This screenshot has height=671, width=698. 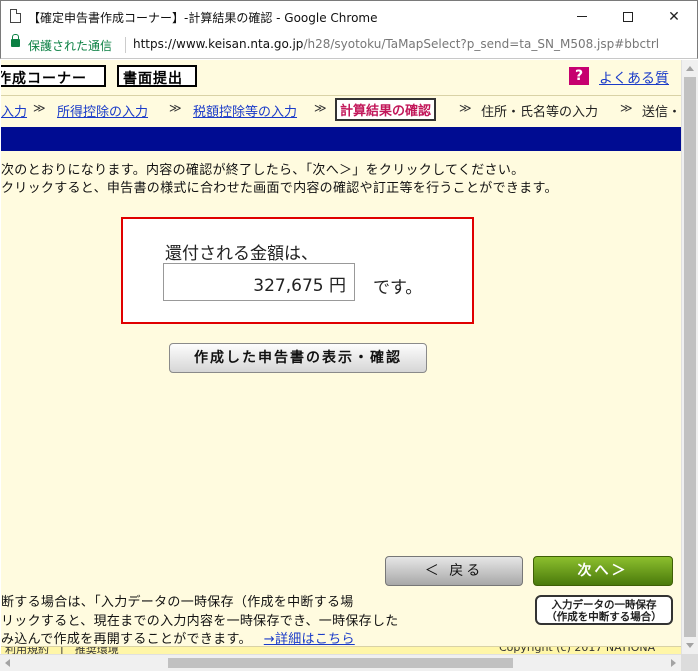 I want to click on save-temp-data-button: 入力データの一時保存 （作成を中断する場合）, so click(x=604, y=610).